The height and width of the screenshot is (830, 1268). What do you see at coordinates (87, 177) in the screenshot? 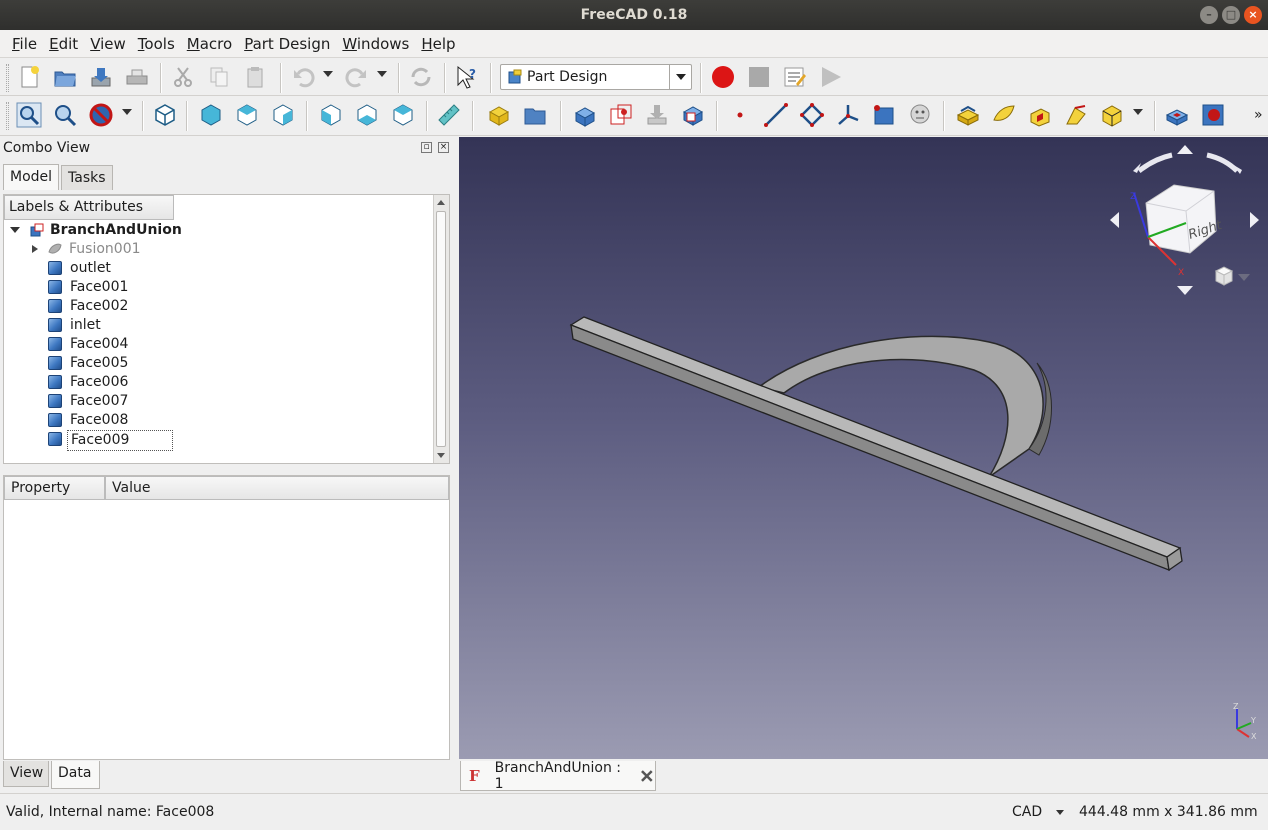
I see `tab-tasks: Tasks` at bounding box center [87, 177].